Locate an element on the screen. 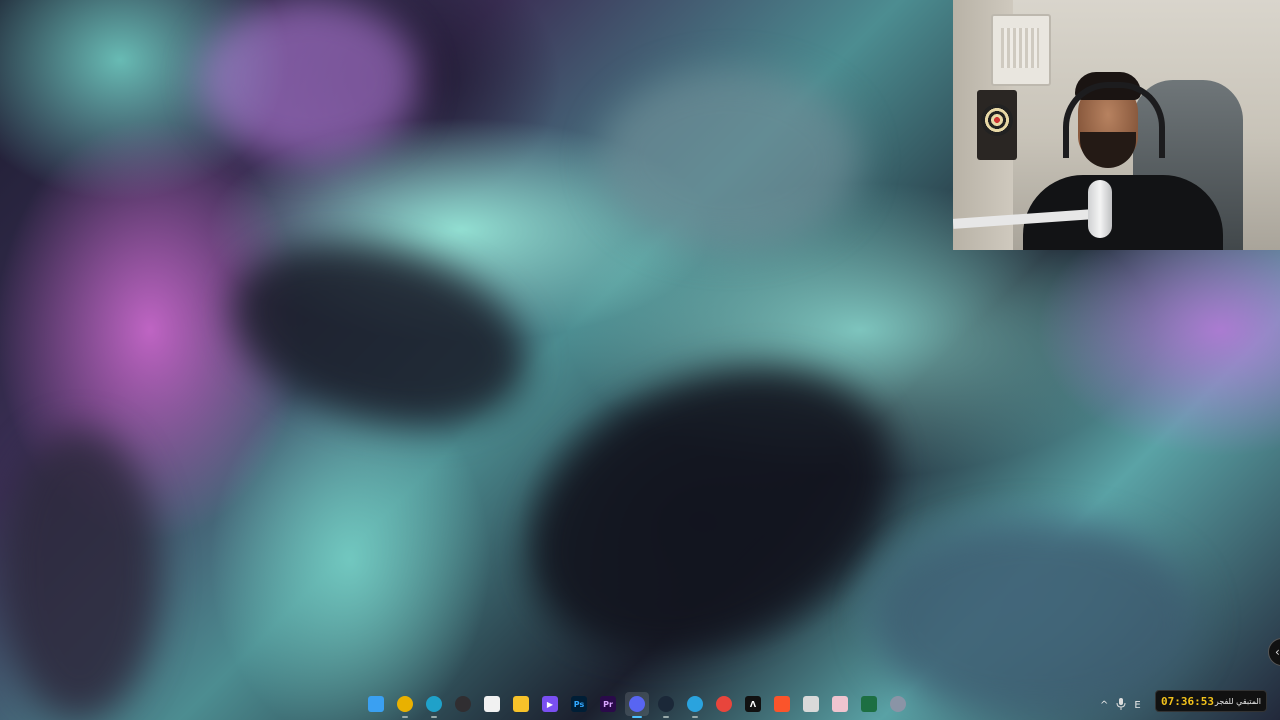 The width and height of the screenshot is (1280, 720). chrome-icon is located at coordinates (405, 704).